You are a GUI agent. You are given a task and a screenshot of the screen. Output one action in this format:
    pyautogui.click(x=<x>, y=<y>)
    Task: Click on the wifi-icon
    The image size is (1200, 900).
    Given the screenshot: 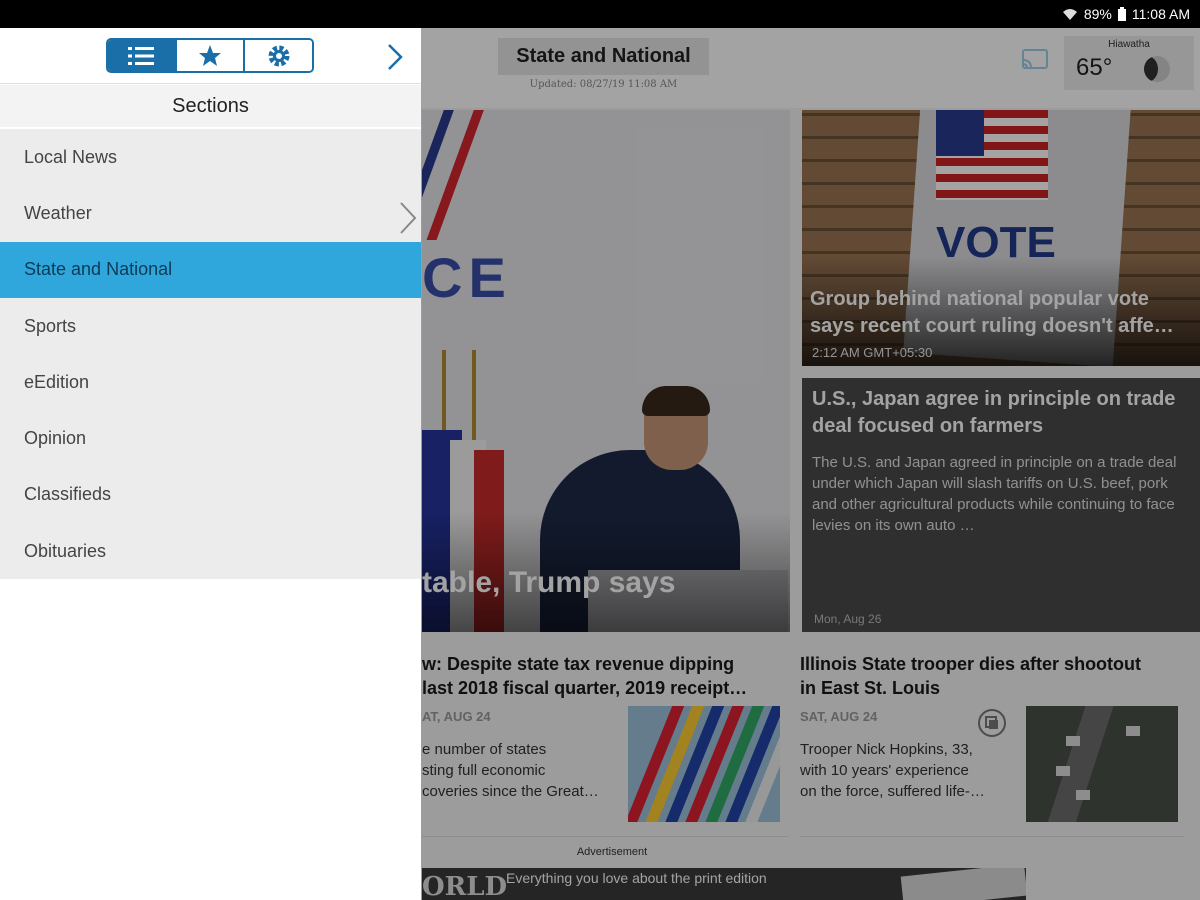 What is the action you would take?
    pyautogui.click(x=1069, y=14)
    